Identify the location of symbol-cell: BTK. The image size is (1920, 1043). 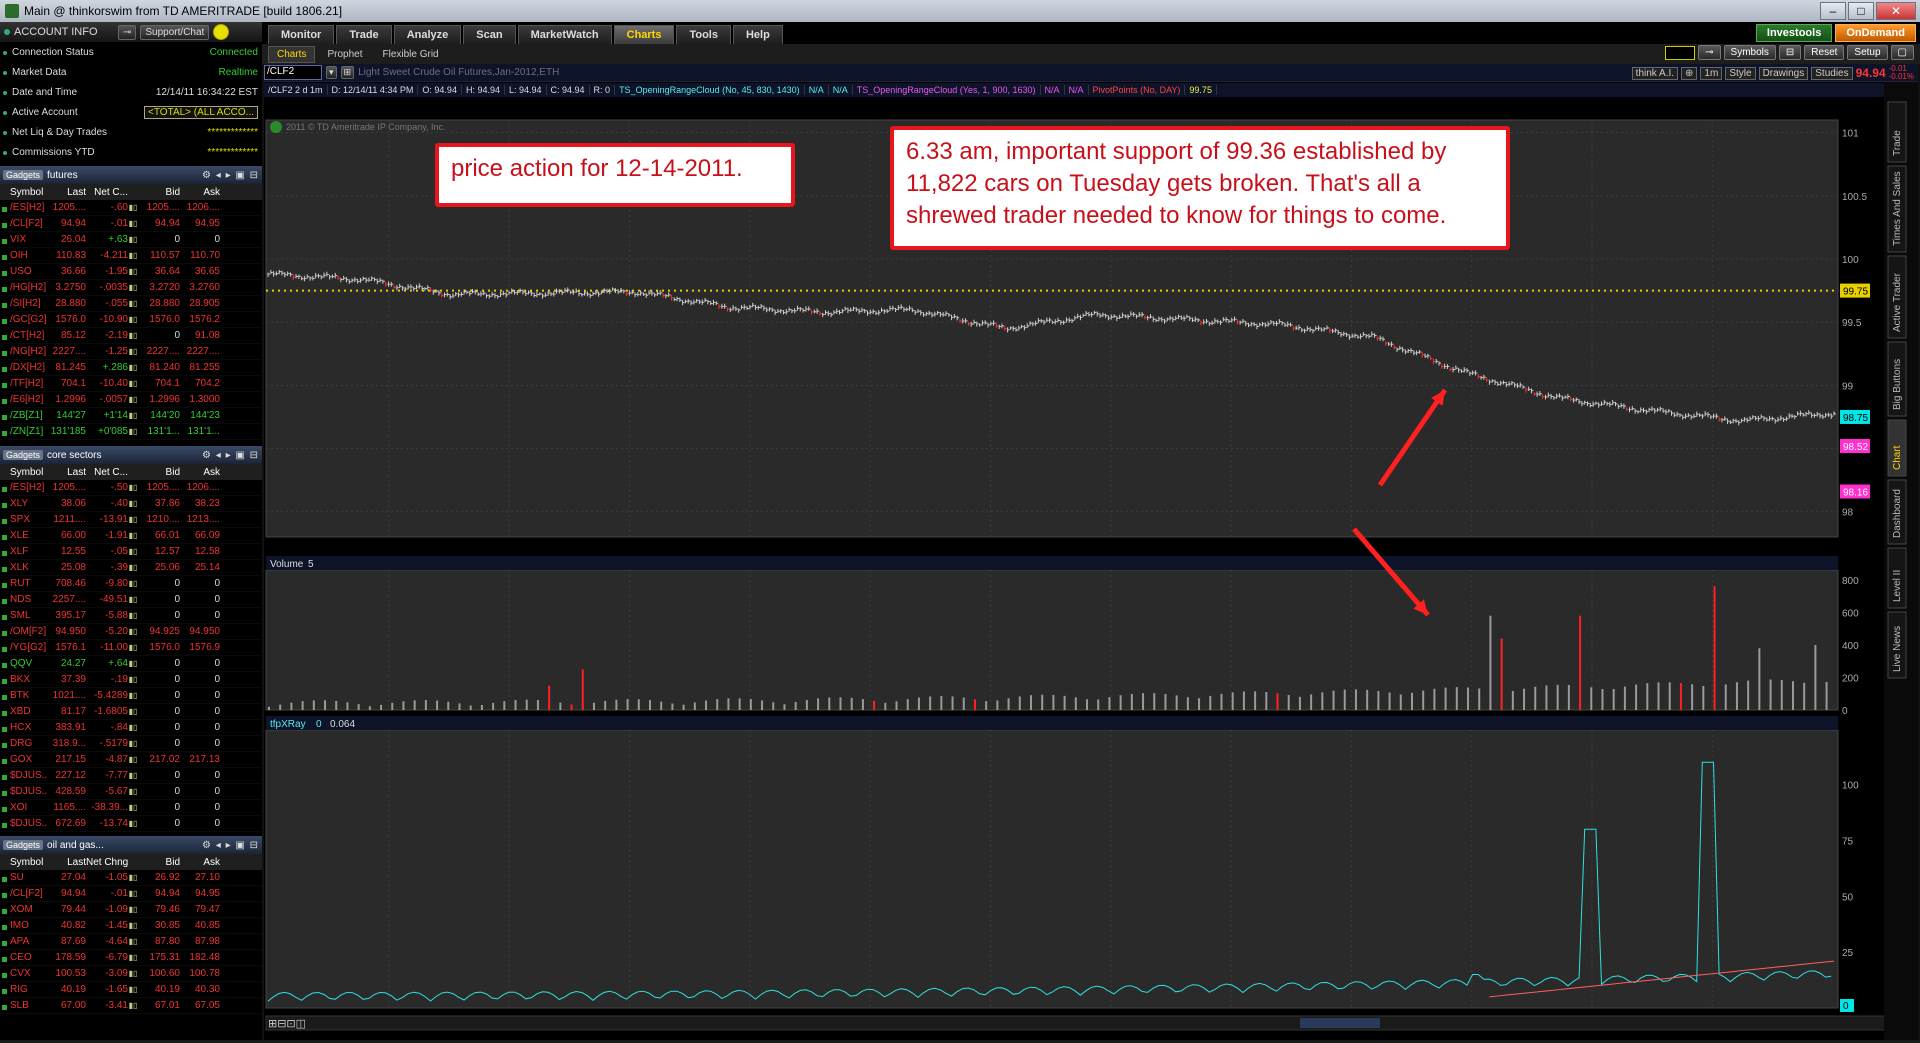
(24, 695).